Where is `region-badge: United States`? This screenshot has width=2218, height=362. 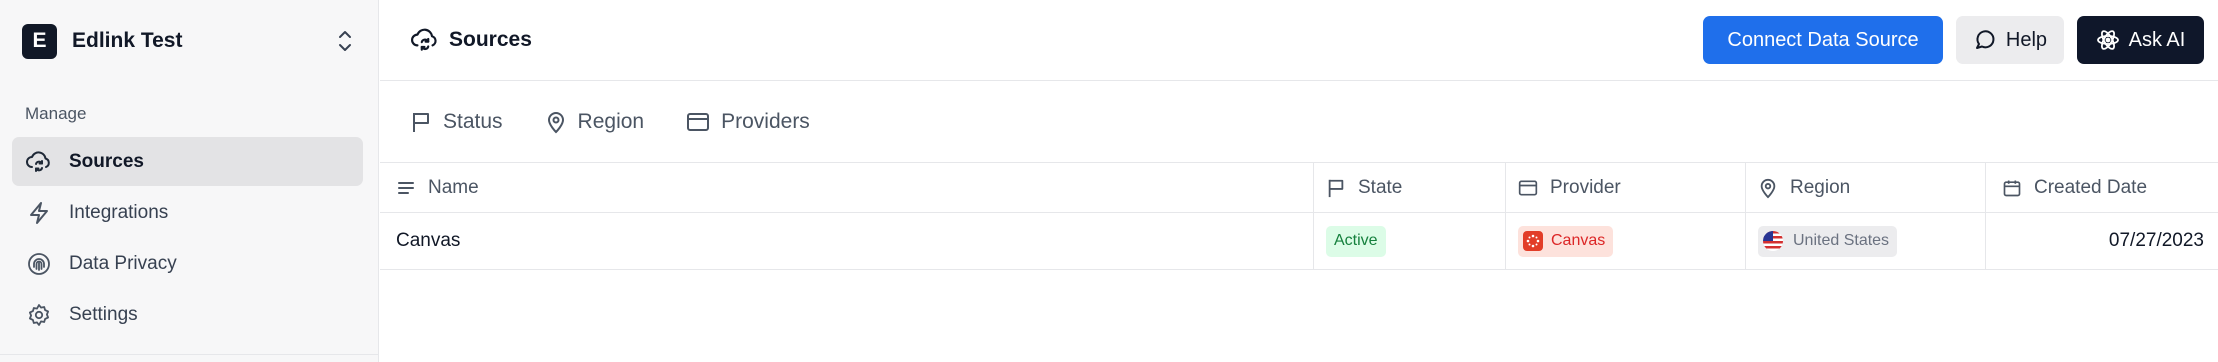
region-badge: United States is located at coordinates (1828, 241).